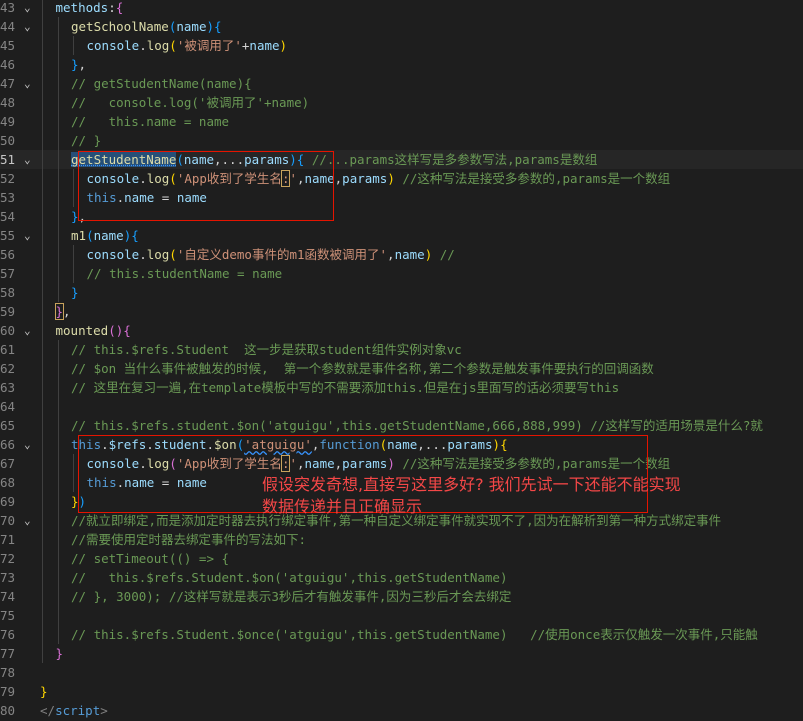 The width and height of the screenshot is (803, 721). I want to click on code-token: script, so click(78, 710).